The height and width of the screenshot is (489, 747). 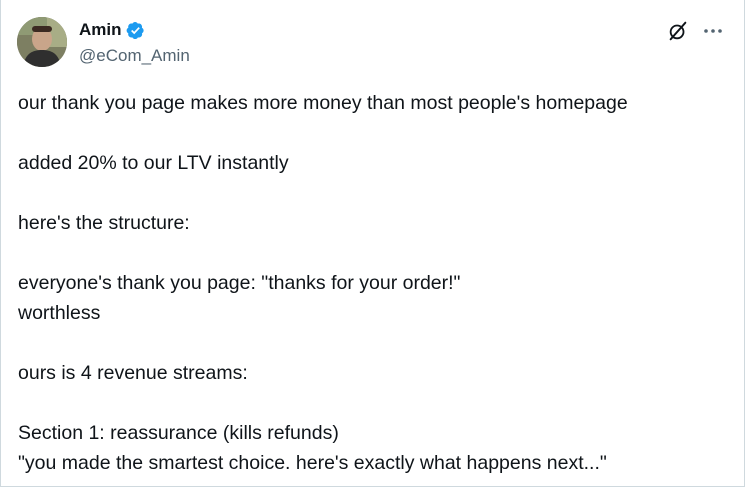 I want to click on avatar, so click(x=42, y=42).